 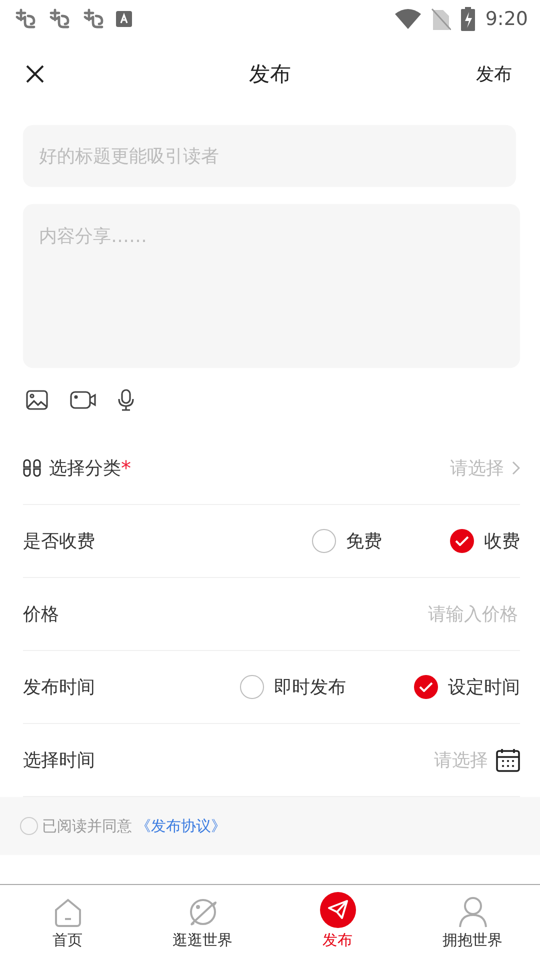 I want to click on radio-option: 免费, so click(x=347, y=541).